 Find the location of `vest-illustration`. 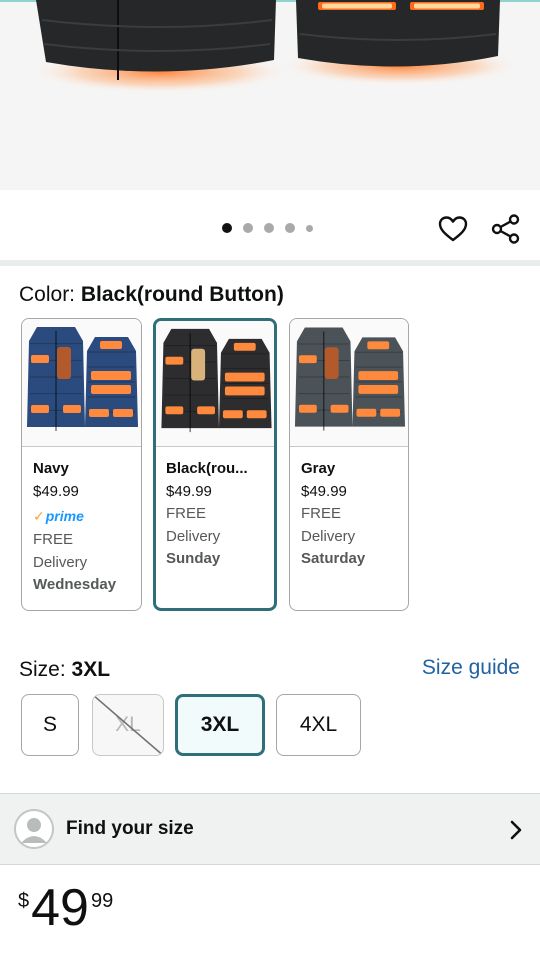

vest-illustration is located at coordinates (275, 47).